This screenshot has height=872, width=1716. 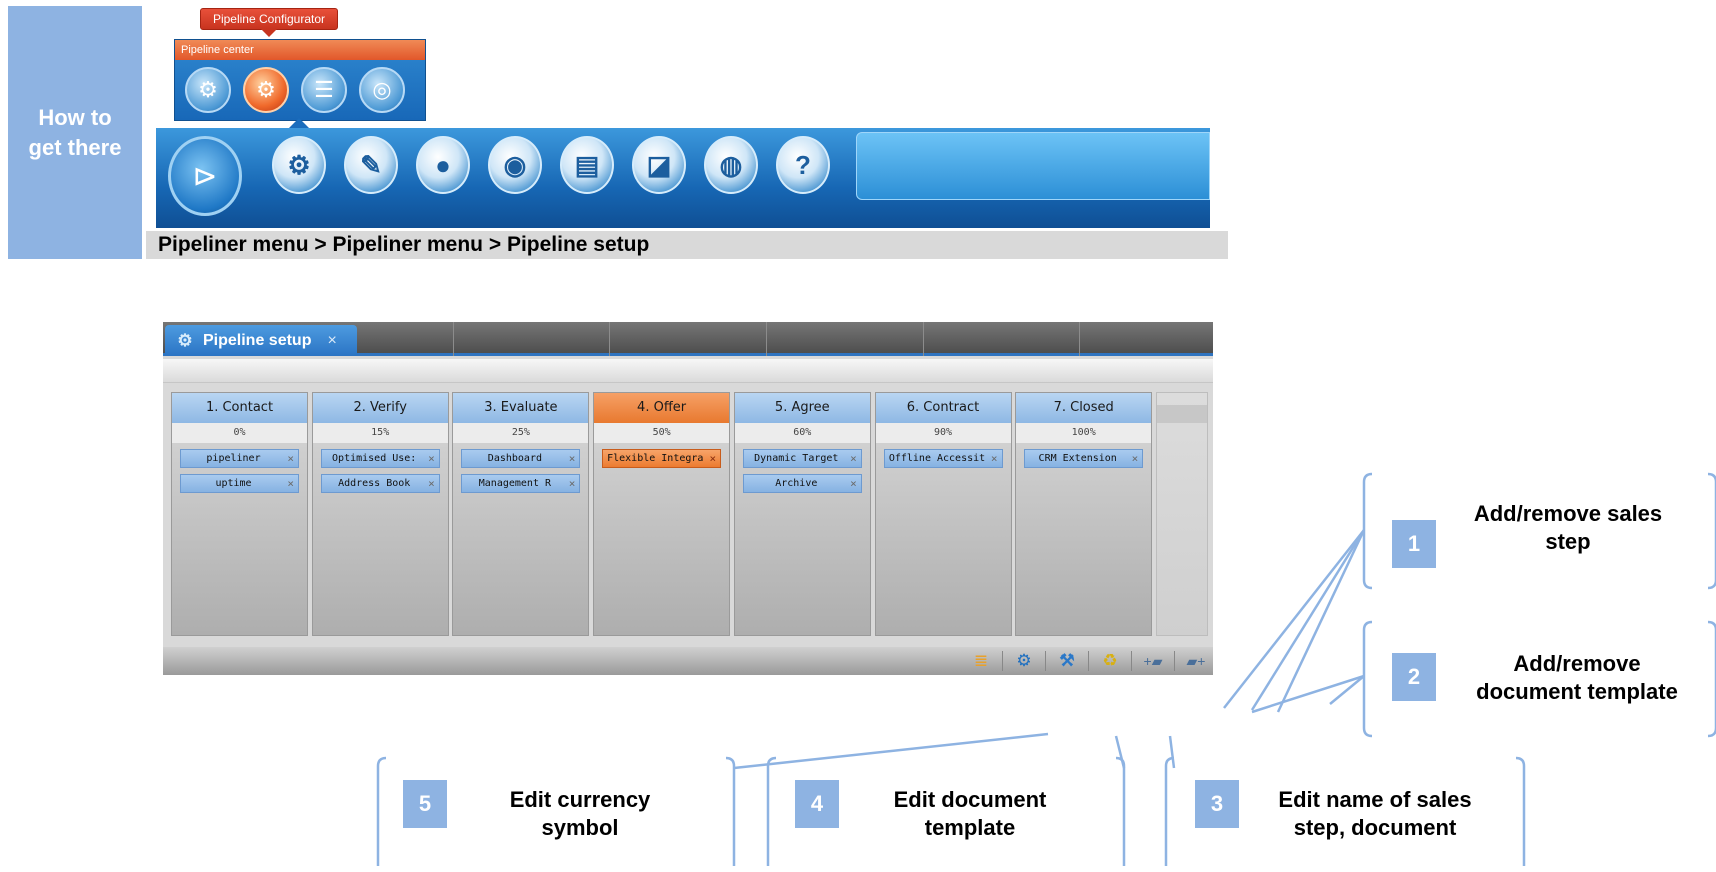 What do you see at coordinates (662, 433) in the screenshot?
I see `column-percentage: 50%` at bounding box center [662, 433].